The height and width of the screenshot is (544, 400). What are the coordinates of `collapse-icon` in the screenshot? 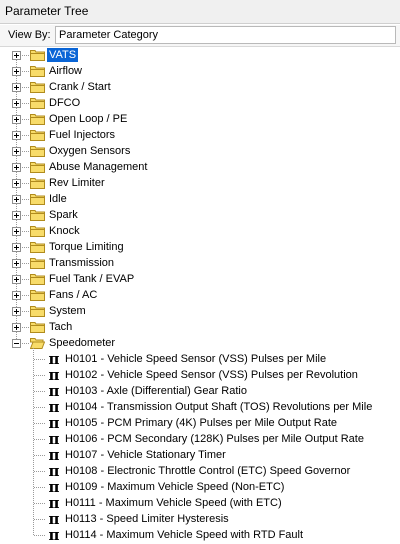 It's located at (16, 343).